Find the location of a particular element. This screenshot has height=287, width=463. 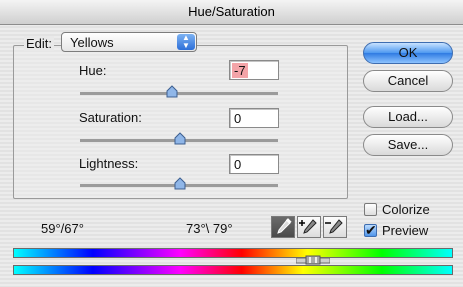

eyedropper-minus-tool is located at coordinates (335, 227).